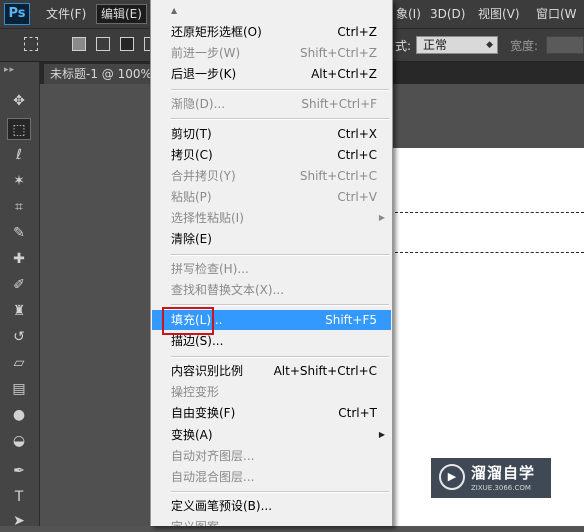 The image size is (584, 532). I want to click on menu-item-label: 还原矩形选框(O), so click(216, 32).